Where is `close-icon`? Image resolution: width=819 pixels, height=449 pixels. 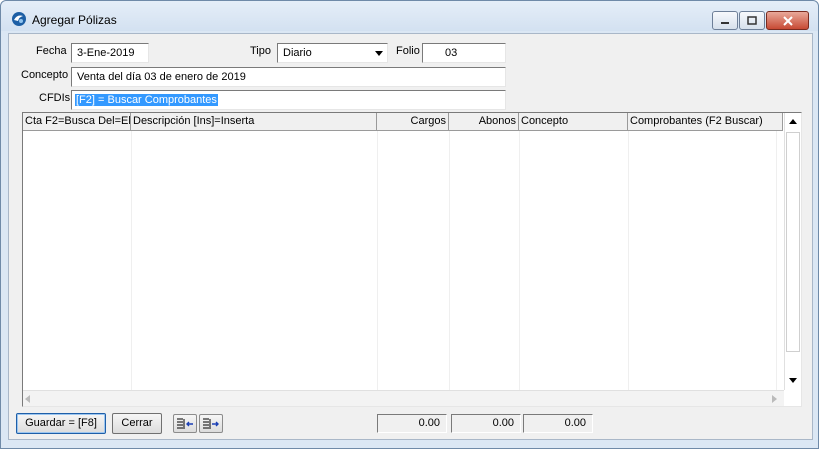 close-icon is located at coordinates (787, 20).